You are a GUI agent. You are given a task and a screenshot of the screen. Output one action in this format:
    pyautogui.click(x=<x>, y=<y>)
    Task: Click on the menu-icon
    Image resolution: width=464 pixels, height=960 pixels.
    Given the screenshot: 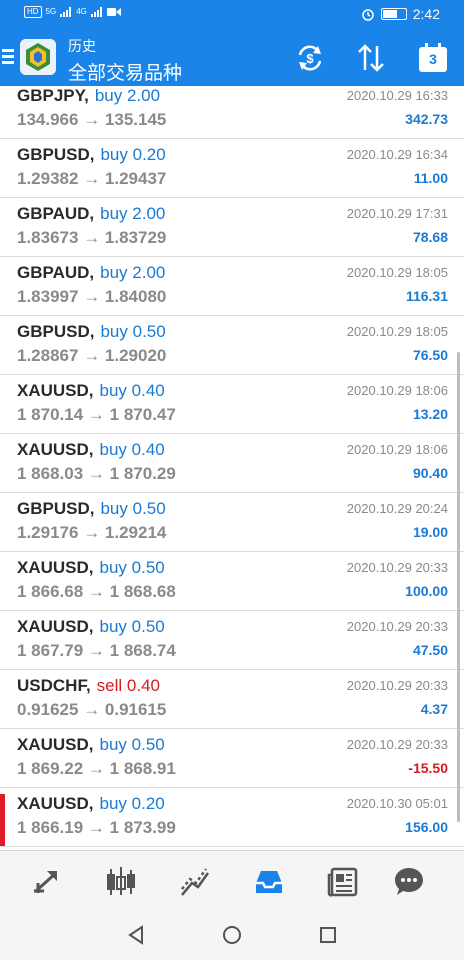 What is the action you would take?
    pyautogui.click(x=9, y=57)
    